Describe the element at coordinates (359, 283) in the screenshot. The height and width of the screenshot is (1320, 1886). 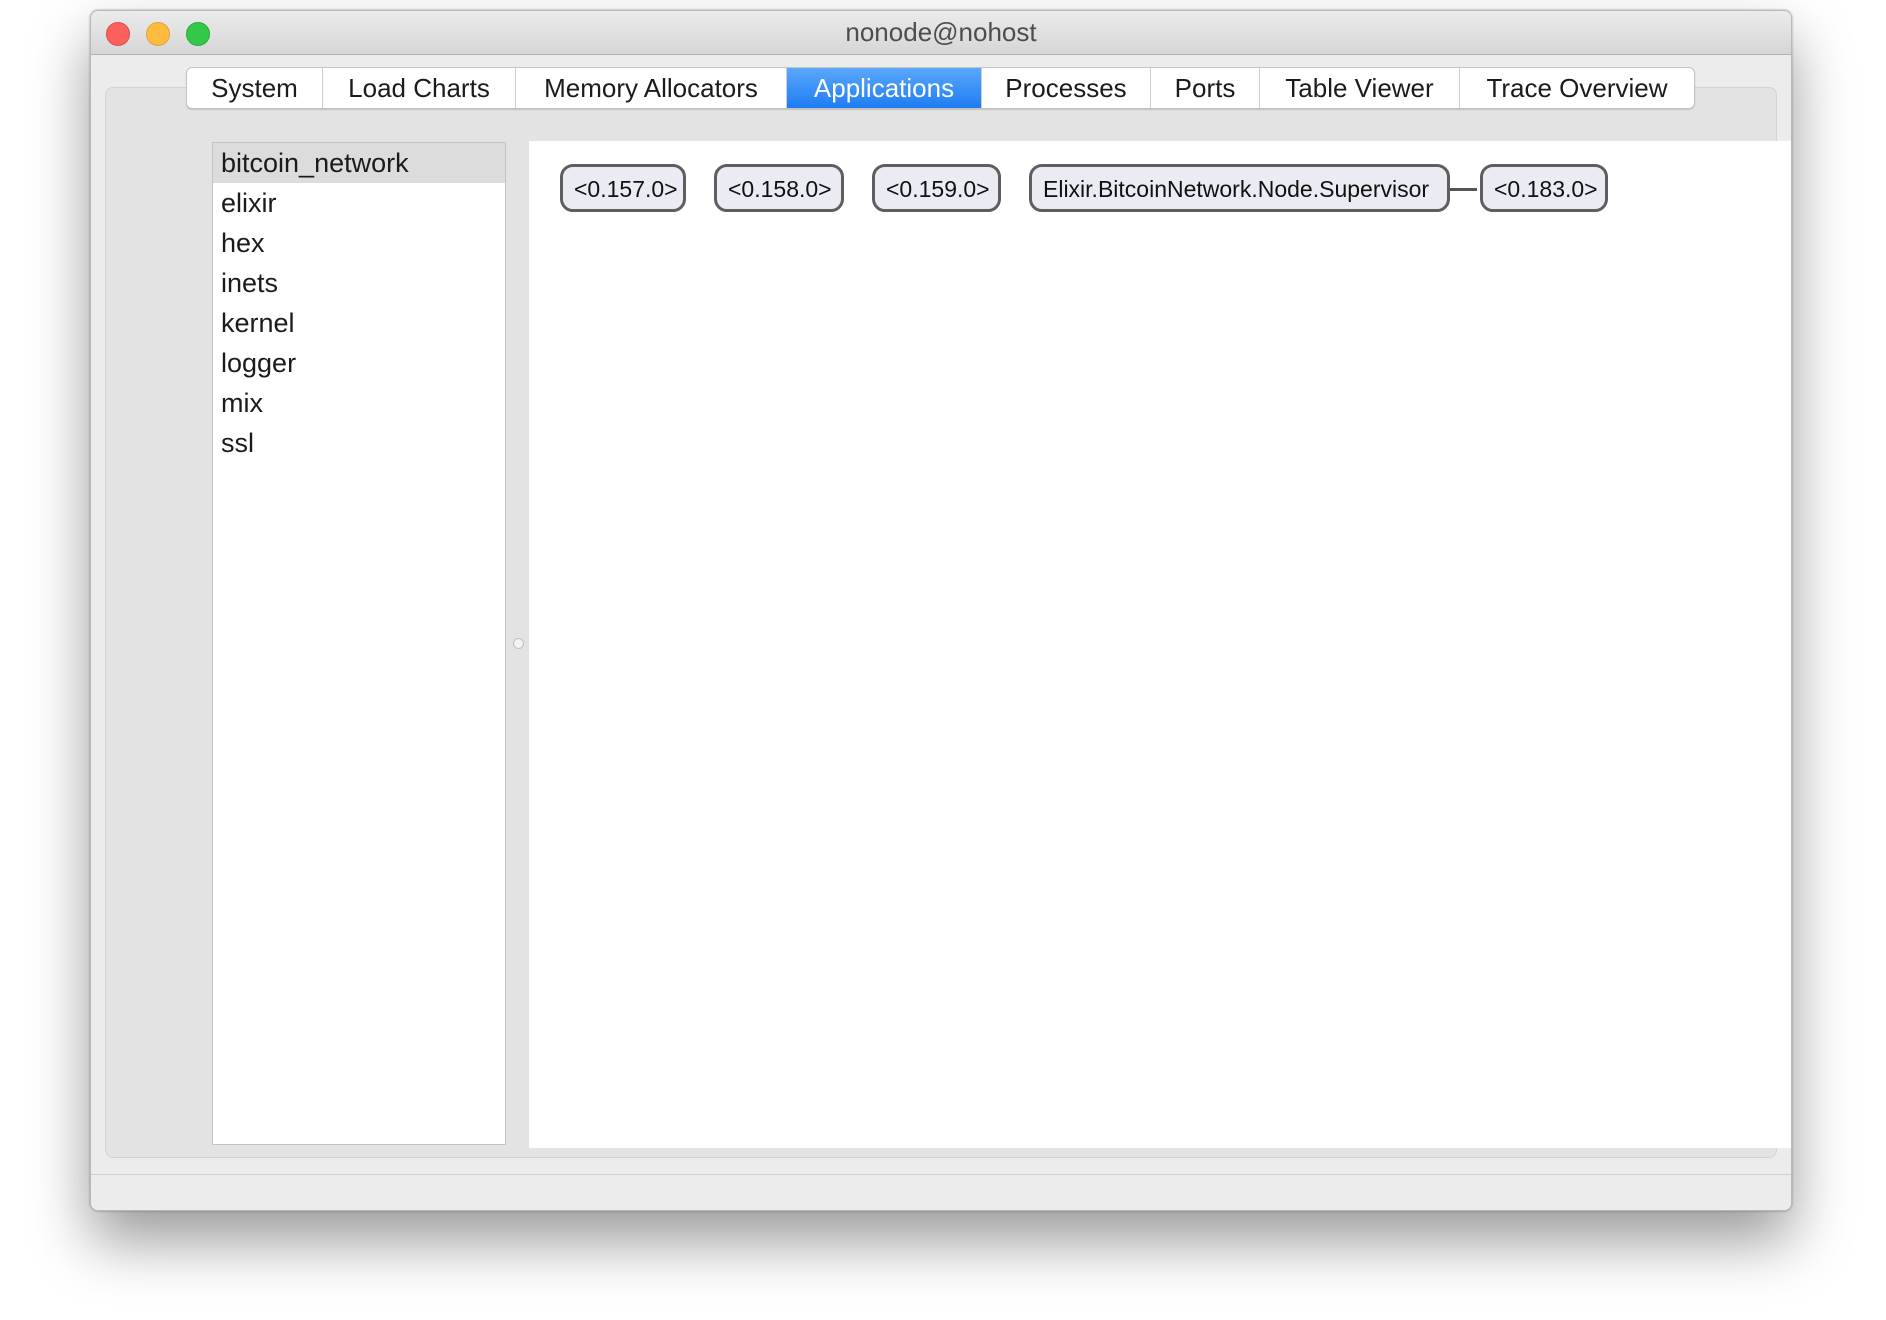
I see `app-item-inets: inets` at that location.